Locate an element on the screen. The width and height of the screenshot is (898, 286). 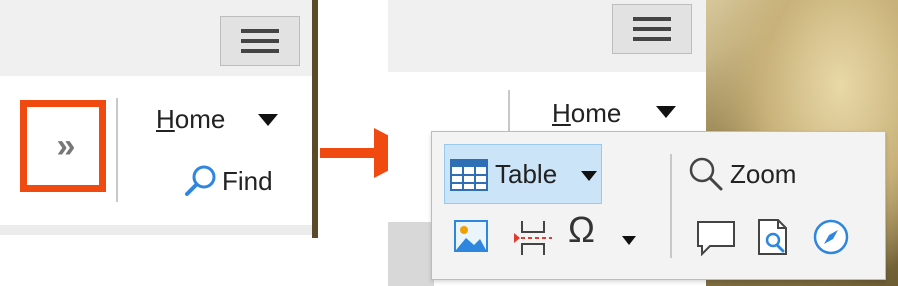
left-bottom-strip is located at coordinates (159, 230).